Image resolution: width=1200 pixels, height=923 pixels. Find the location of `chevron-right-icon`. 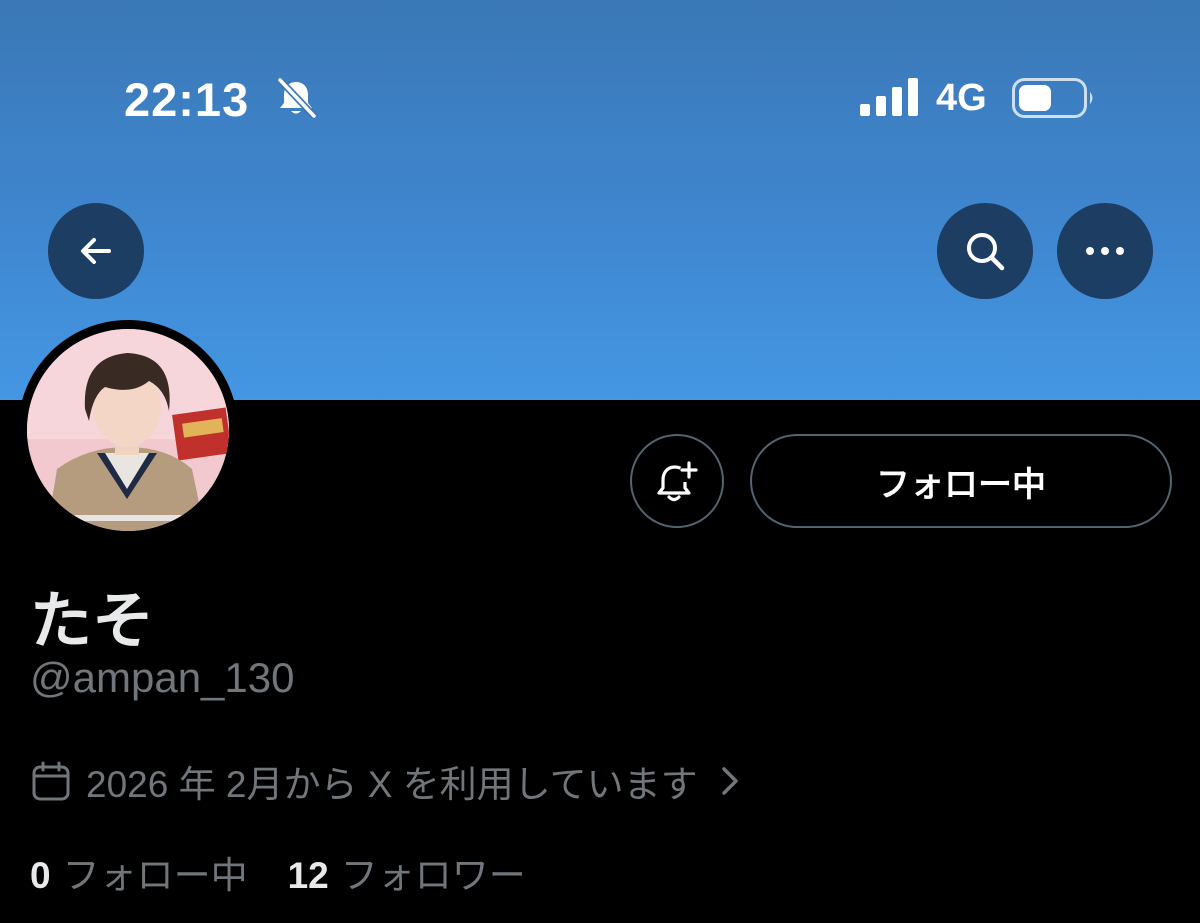

chevron-right-icon is located at coordinates (729, 781).